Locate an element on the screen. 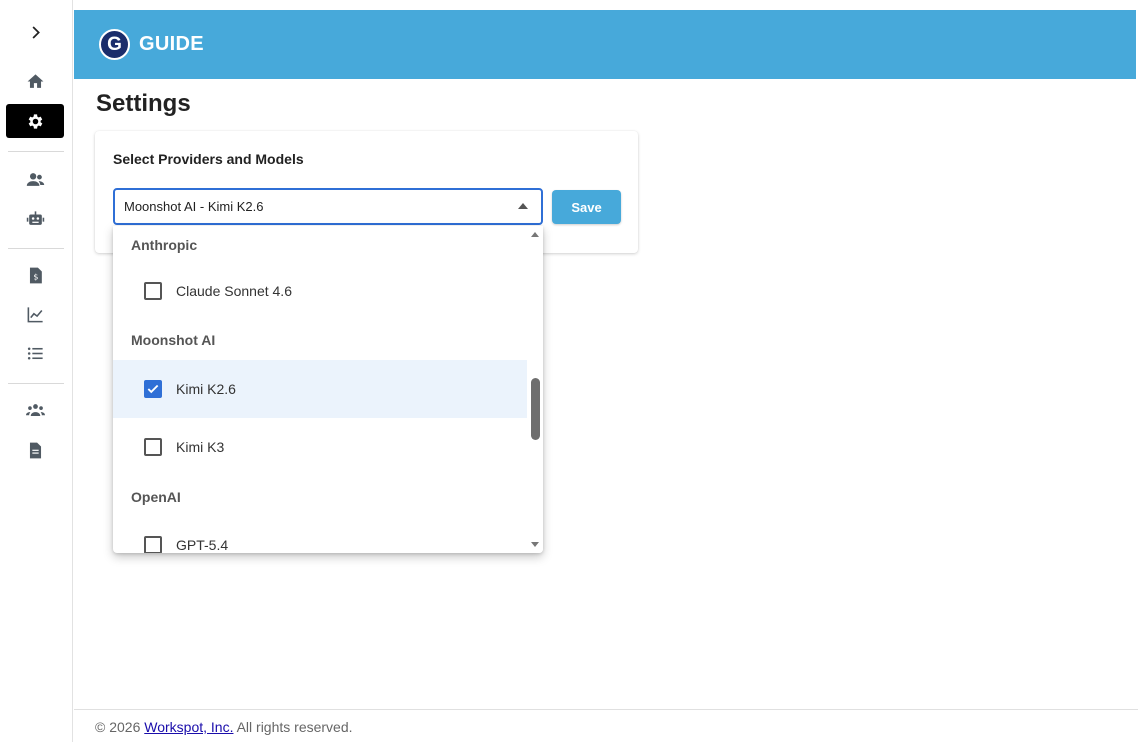  sidebar-item-documents is located at coordinates (35, 450).